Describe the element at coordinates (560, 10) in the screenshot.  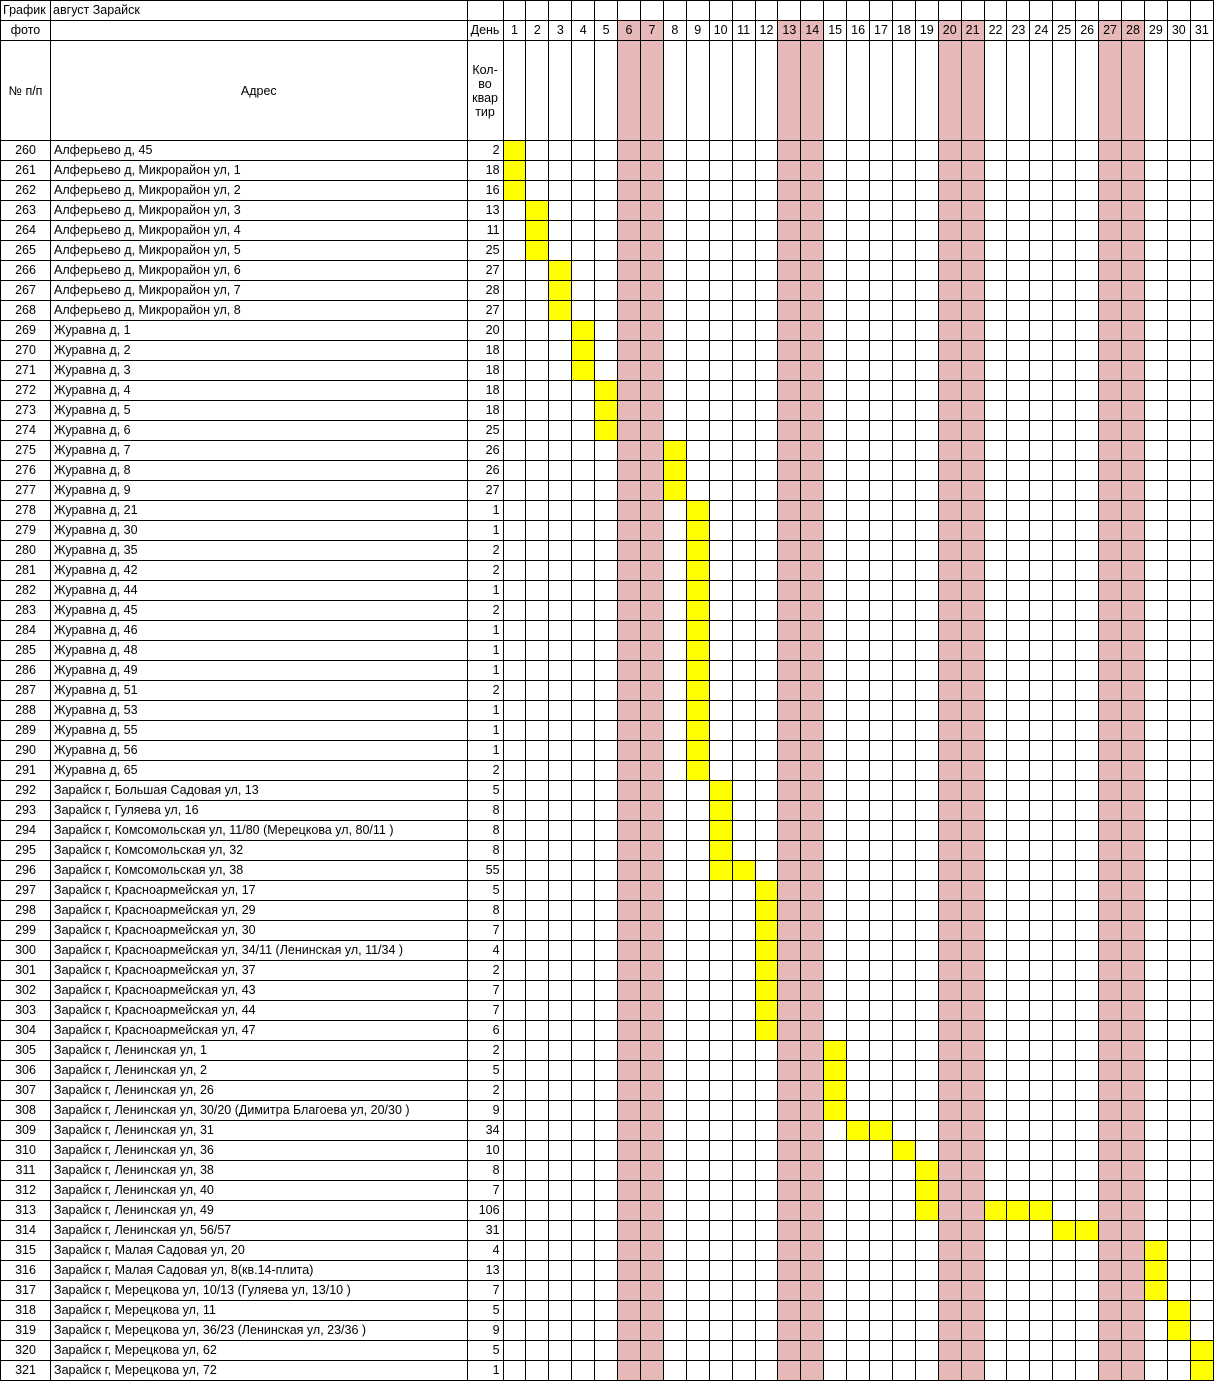
I see `header-day-blank` at that location.